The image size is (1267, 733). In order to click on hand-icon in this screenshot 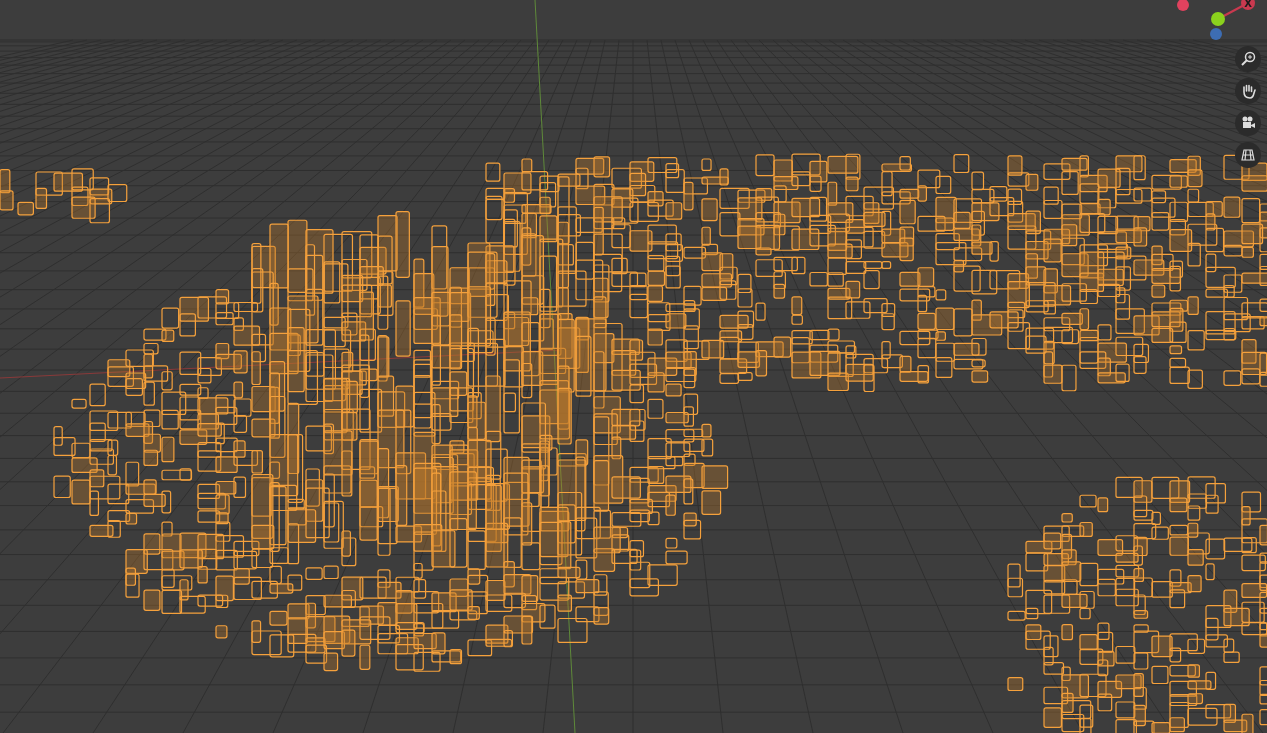, I will do `click(1248, 91)`.